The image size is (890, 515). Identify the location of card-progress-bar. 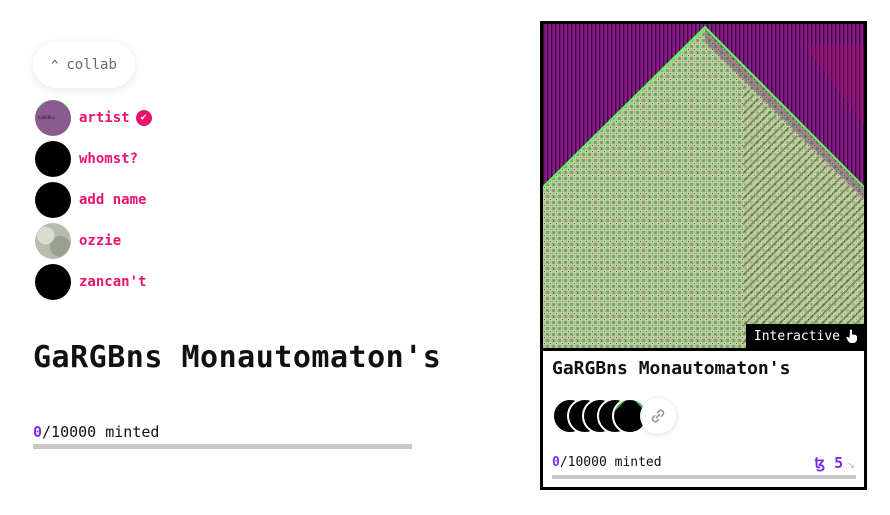
(704, 477).